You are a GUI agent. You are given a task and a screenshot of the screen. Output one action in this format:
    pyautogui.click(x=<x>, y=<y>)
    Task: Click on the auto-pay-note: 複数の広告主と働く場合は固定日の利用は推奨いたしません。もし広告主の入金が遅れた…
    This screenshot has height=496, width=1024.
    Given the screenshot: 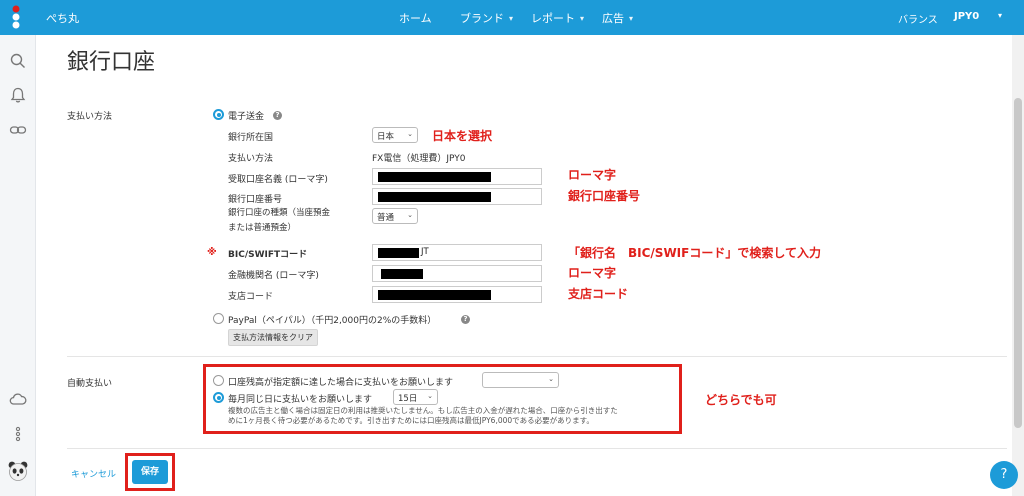 What is the action you would take?
    pyautogui.click(x=473, y=416)
    